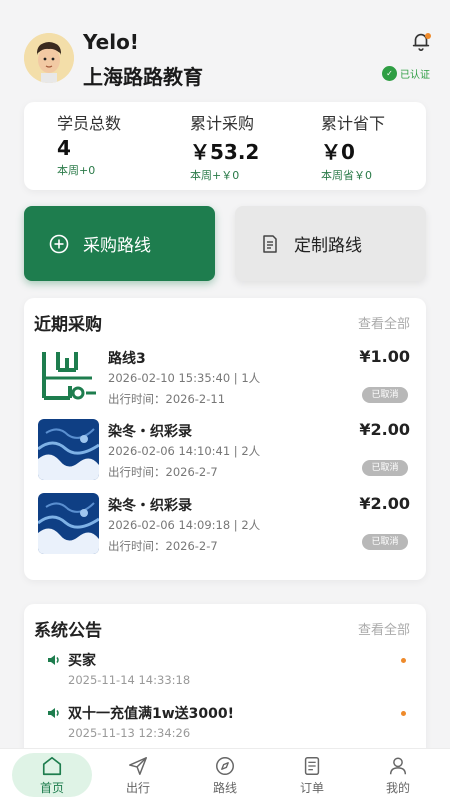 This screenshot has width=450, height=800. Describe the element at coordinates (311, 788) in the screenshot. I see `tab-label: 订单` at that location.